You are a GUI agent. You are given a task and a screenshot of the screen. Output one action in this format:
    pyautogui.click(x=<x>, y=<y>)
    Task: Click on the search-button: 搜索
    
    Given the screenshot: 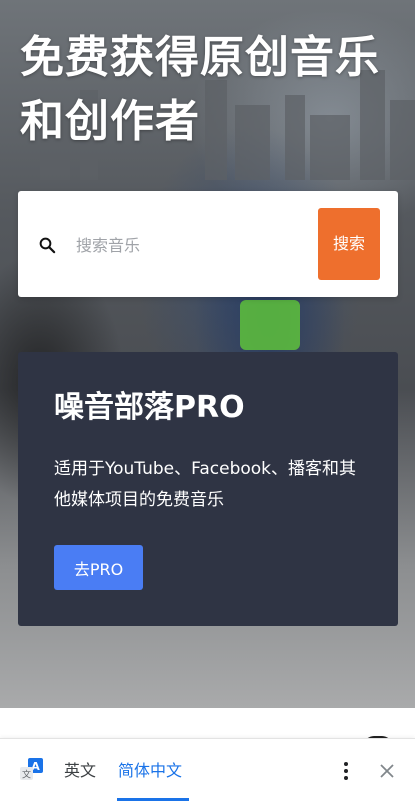 What is the action you would take?
    pyautogui.click(x=349, y=244)
    